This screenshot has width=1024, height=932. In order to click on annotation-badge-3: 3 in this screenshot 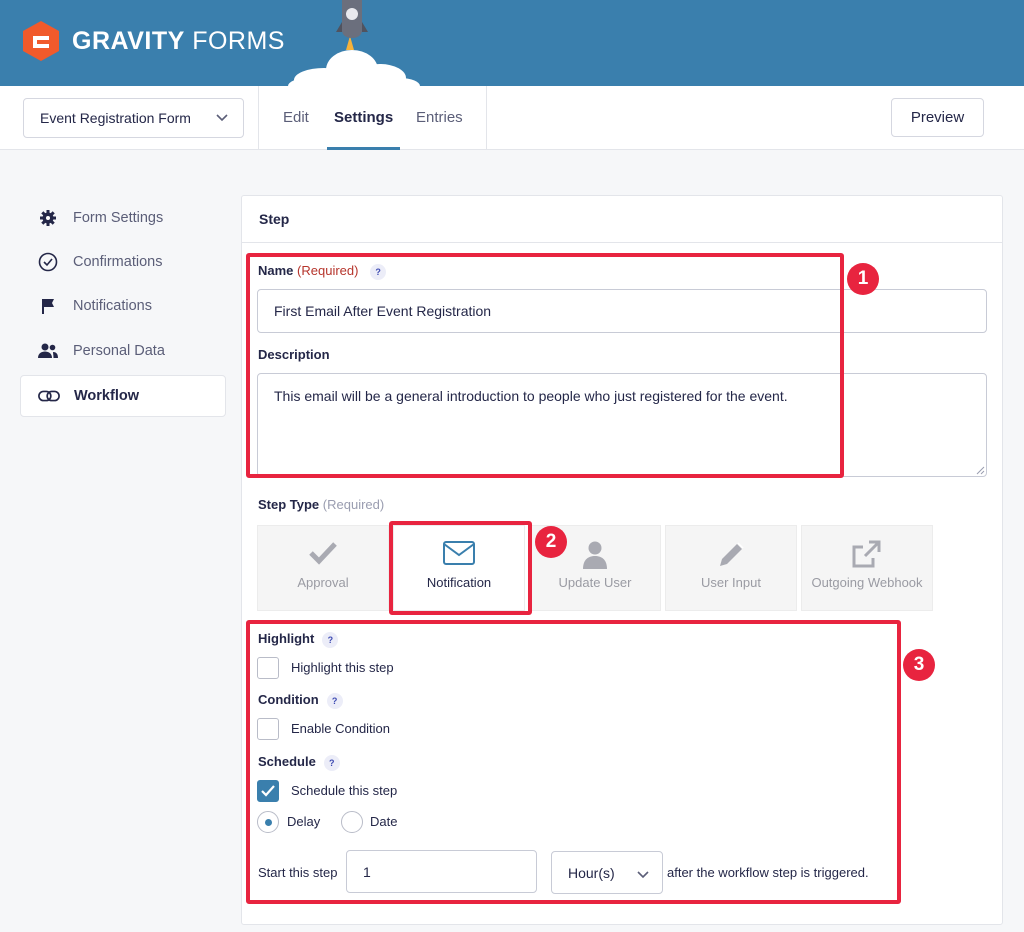, I will do `click(919, 665)`.